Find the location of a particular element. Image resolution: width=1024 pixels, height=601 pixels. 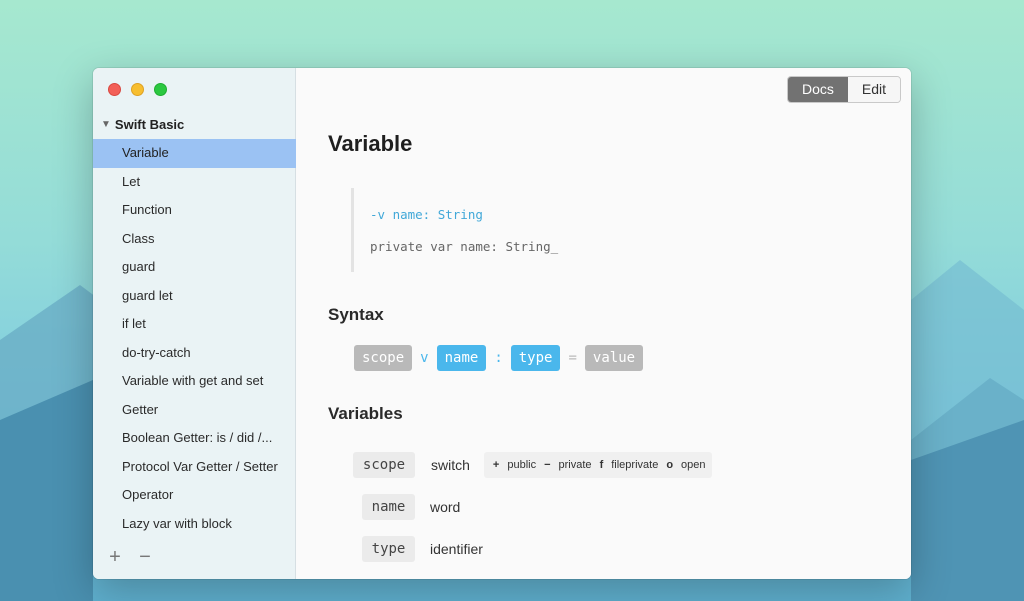

open-label: open is located at coordinates (693, 465).